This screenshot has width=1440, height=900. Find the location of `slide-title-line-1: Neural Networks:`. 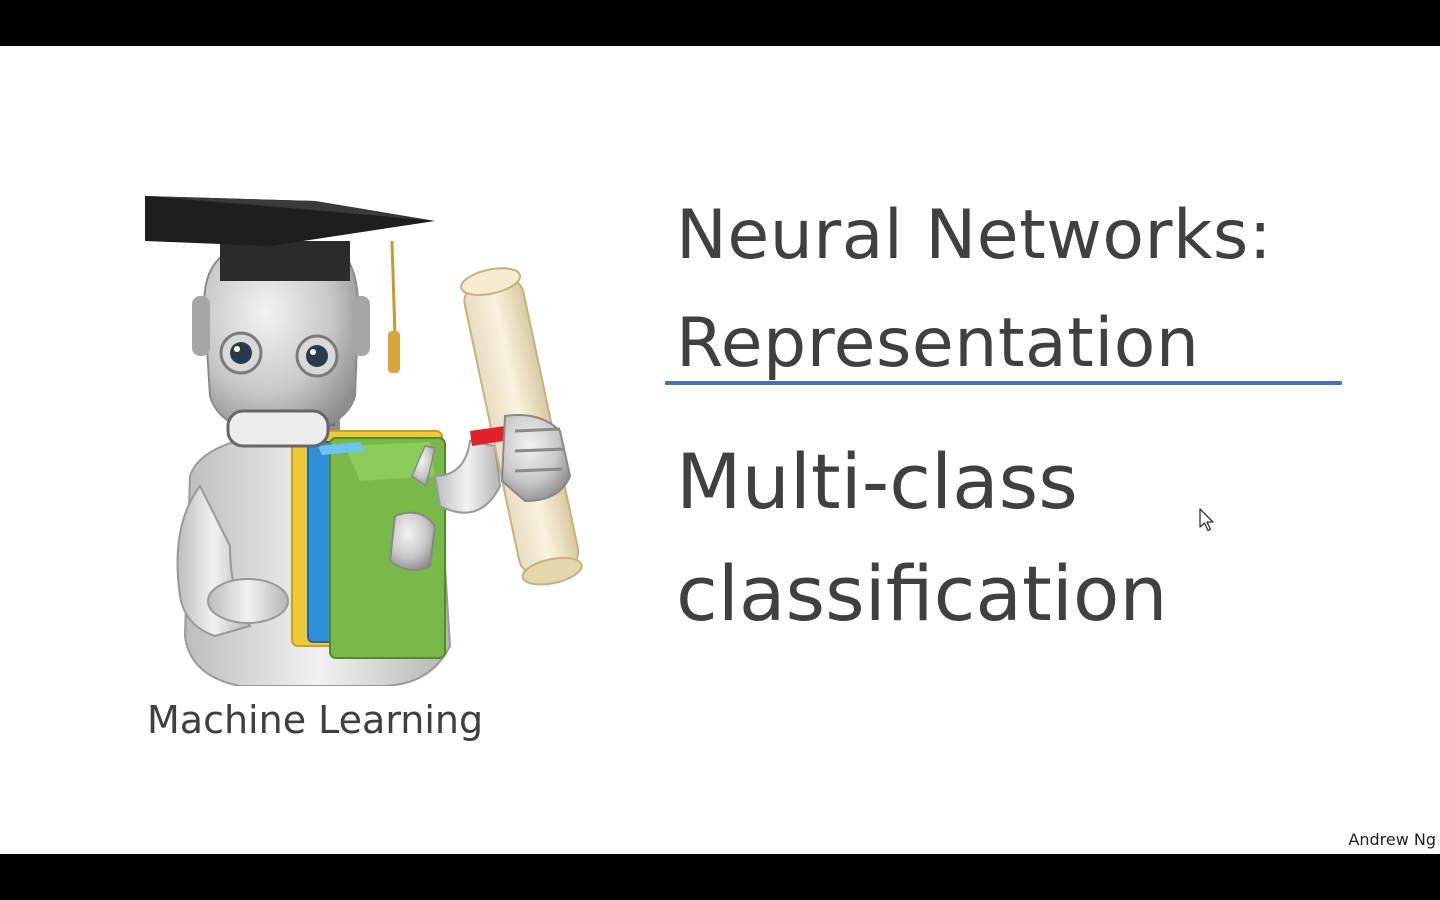

slide-title-line-1: Neural Networks: is located at coordinates (974, 235).